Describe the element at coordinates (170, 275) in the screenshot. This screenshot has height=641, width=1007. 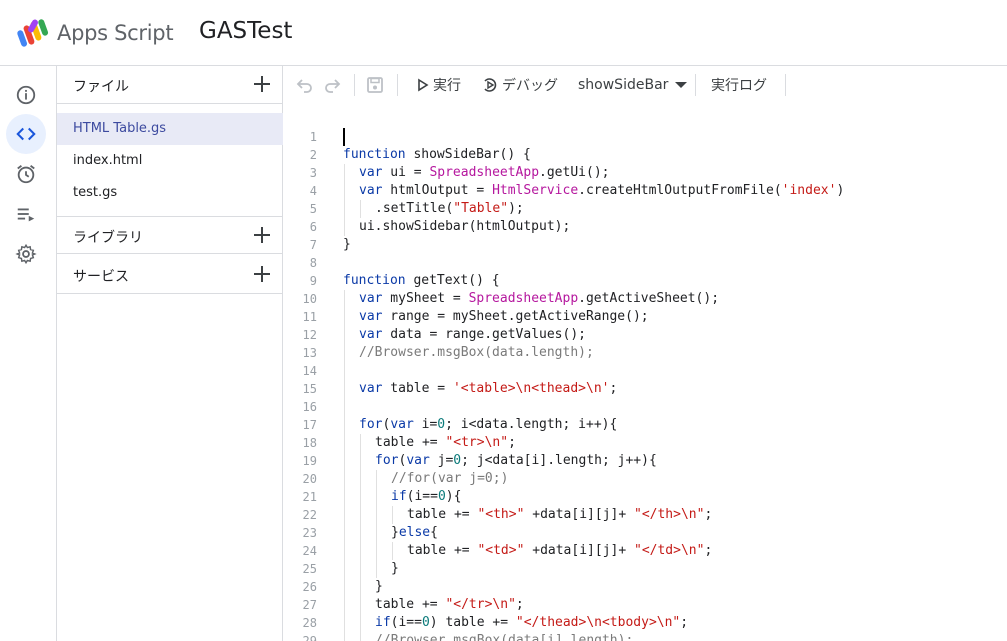
I see `services-section-header: サービス` at that location.